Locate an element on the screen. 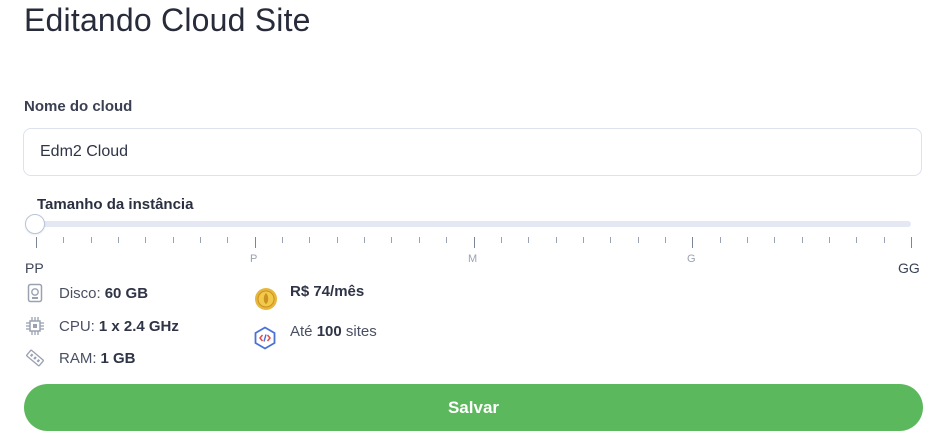 Image resolution: width=938 pixels, height=443 pixels. page-title: Editando Cloud Site is located at coordinates (167, 20).